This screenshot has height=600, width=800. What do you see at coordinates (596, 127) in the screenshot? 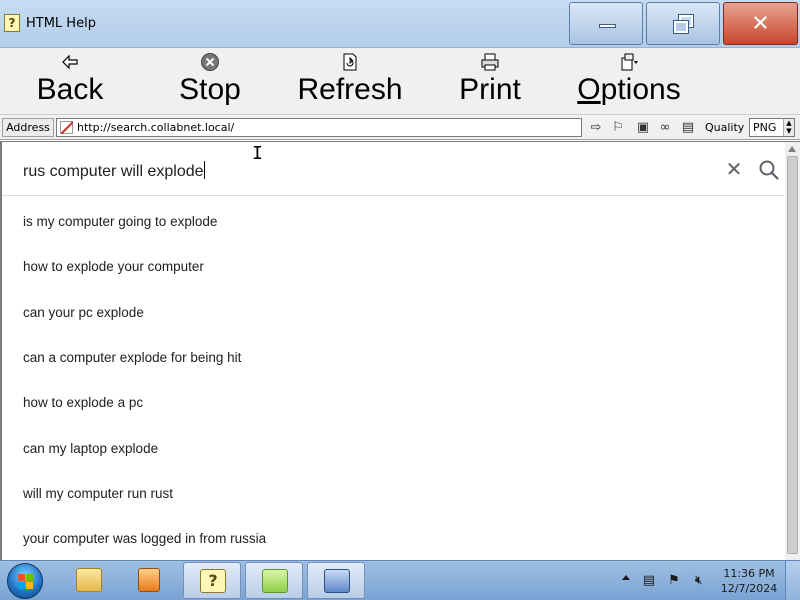
I see `go-arrow-icon: ⇨` at bounding box center [596, 127].